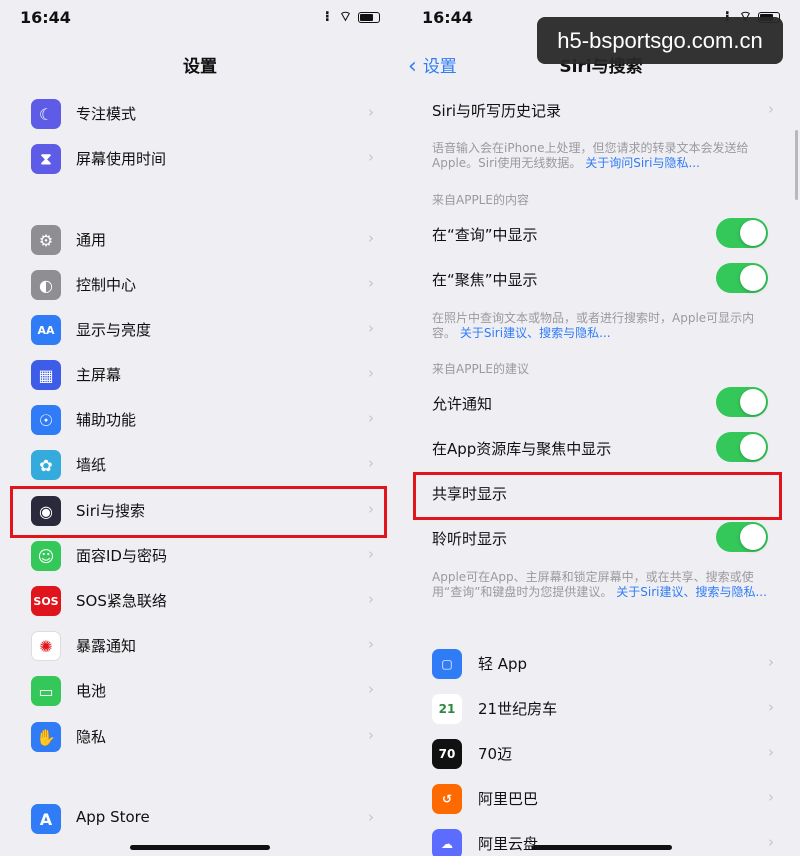 The width and height of the screenshot is (800, 856). Describe the element at coordinates (447, 664) in the screenshot. I see `qing-app-icon: ▢` at that location.